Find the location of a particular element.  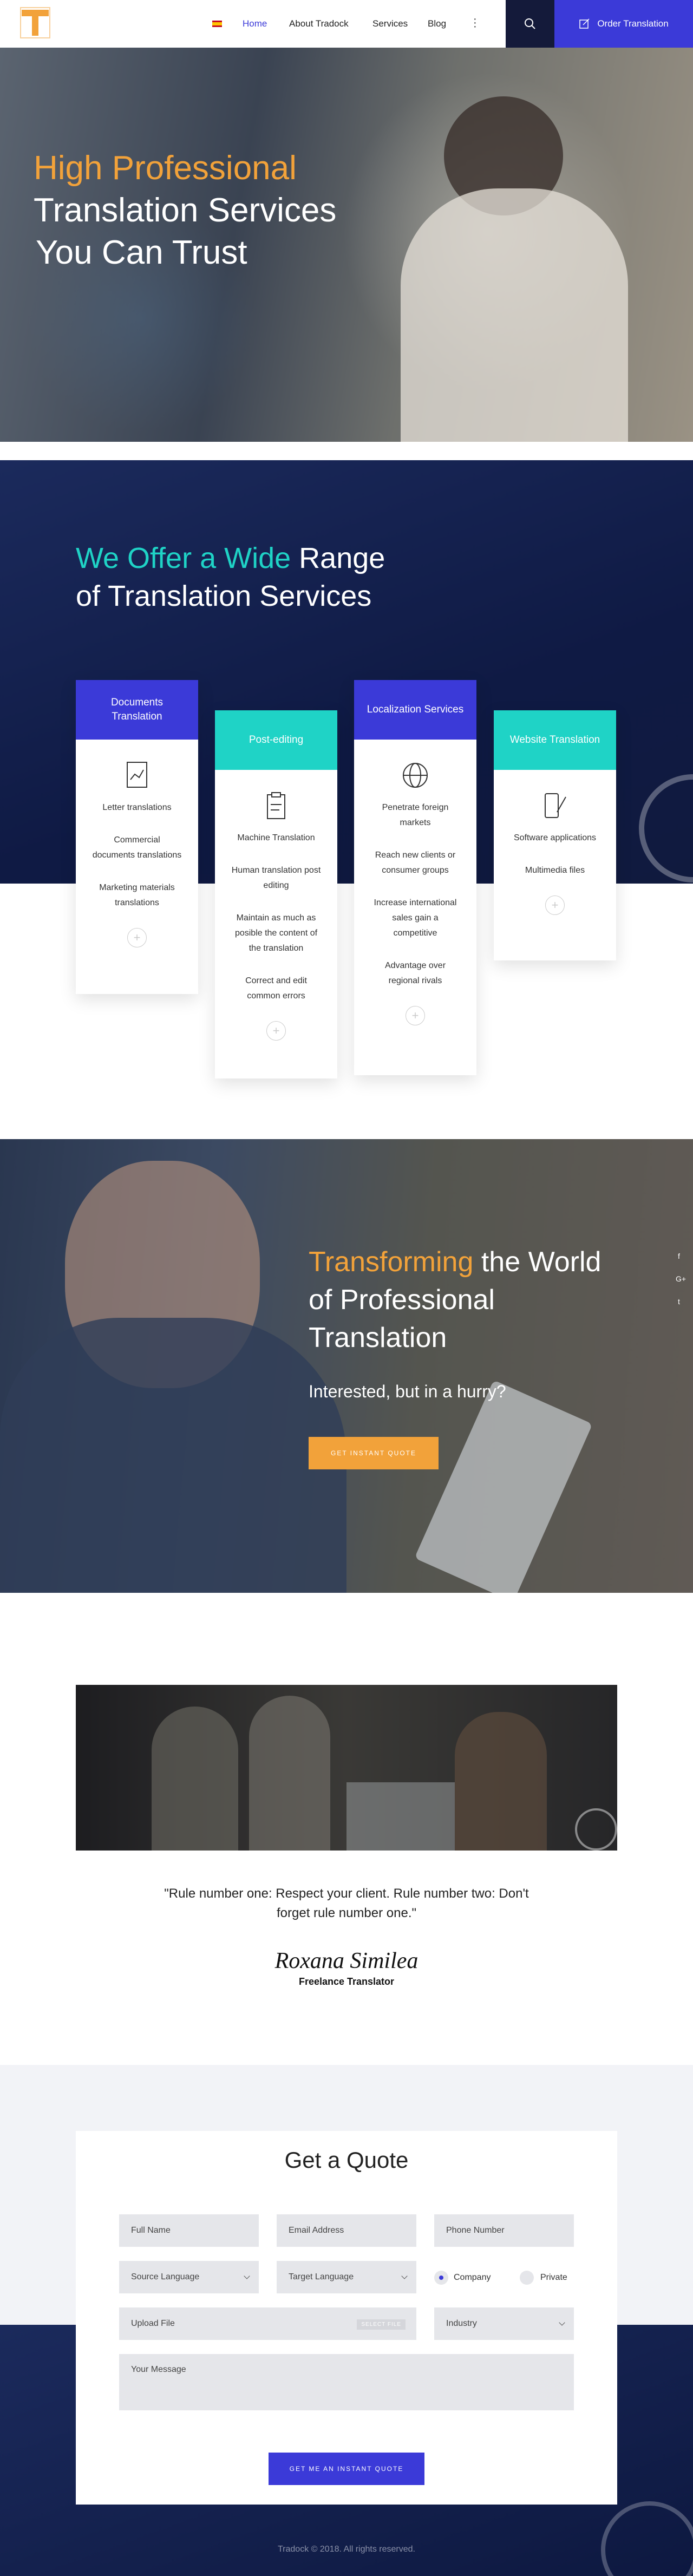

nav-services: Services is located at coordinates (390, 23).